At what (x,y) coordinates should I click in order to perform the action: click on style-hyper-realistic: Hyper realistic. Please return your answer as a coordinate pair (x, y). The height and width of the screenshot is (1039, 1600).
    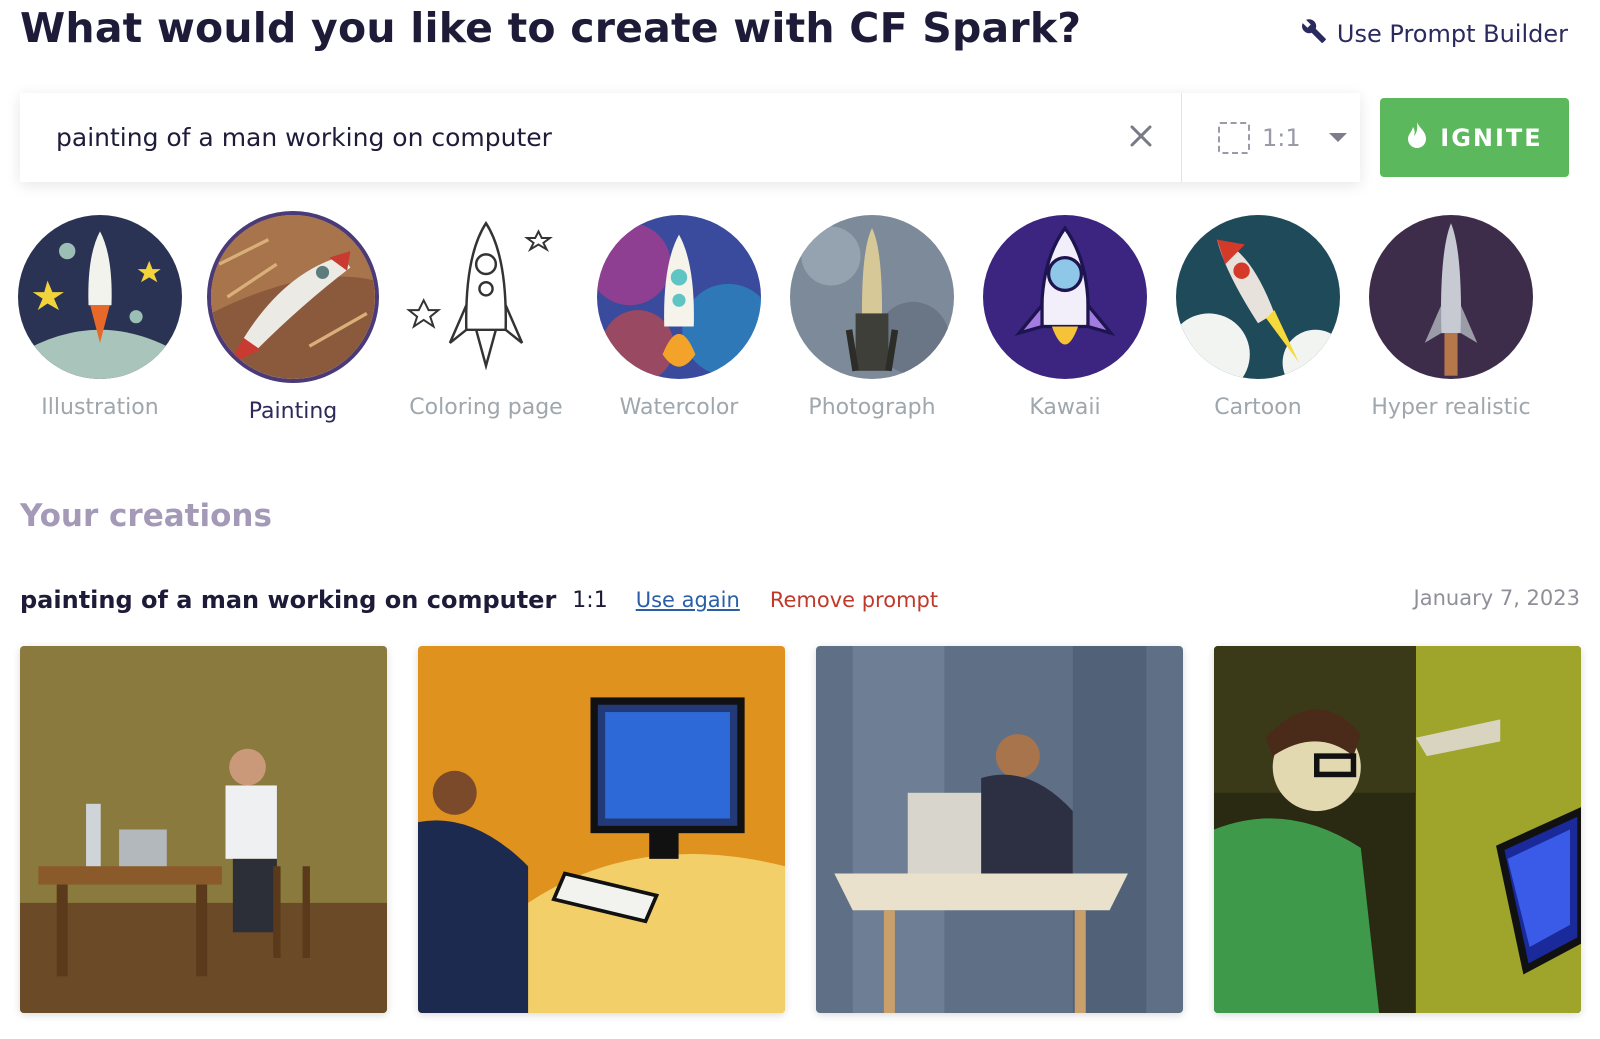
    Looking at the image, I should click on (1451, 317).